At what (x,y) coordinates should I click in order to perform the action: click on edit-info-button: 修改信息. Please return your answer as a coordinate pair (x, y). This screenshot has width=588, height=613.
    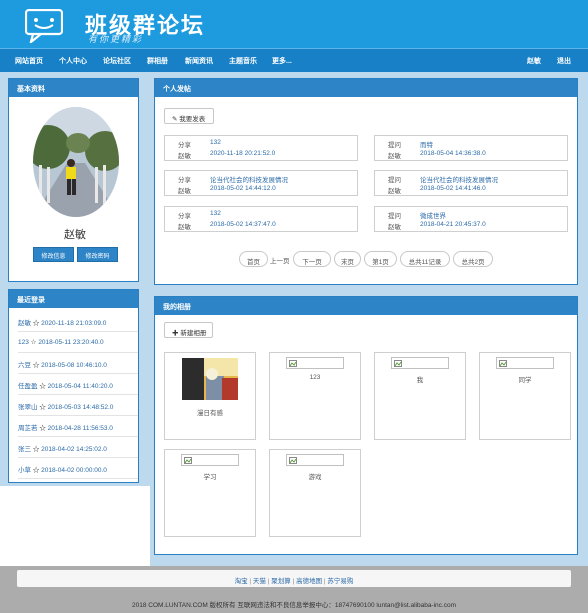
    Looking at the image, I should click on (53, 254).